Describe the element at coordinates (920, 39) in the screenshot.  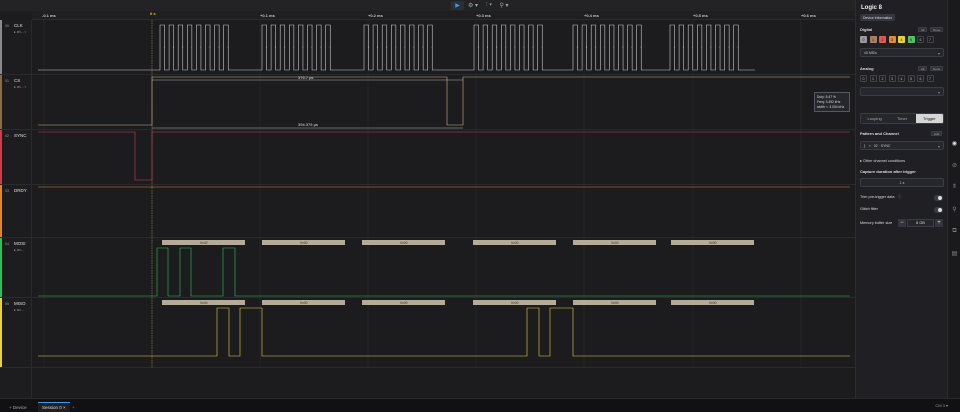
I see `digital-channel-6: 6` at that location.